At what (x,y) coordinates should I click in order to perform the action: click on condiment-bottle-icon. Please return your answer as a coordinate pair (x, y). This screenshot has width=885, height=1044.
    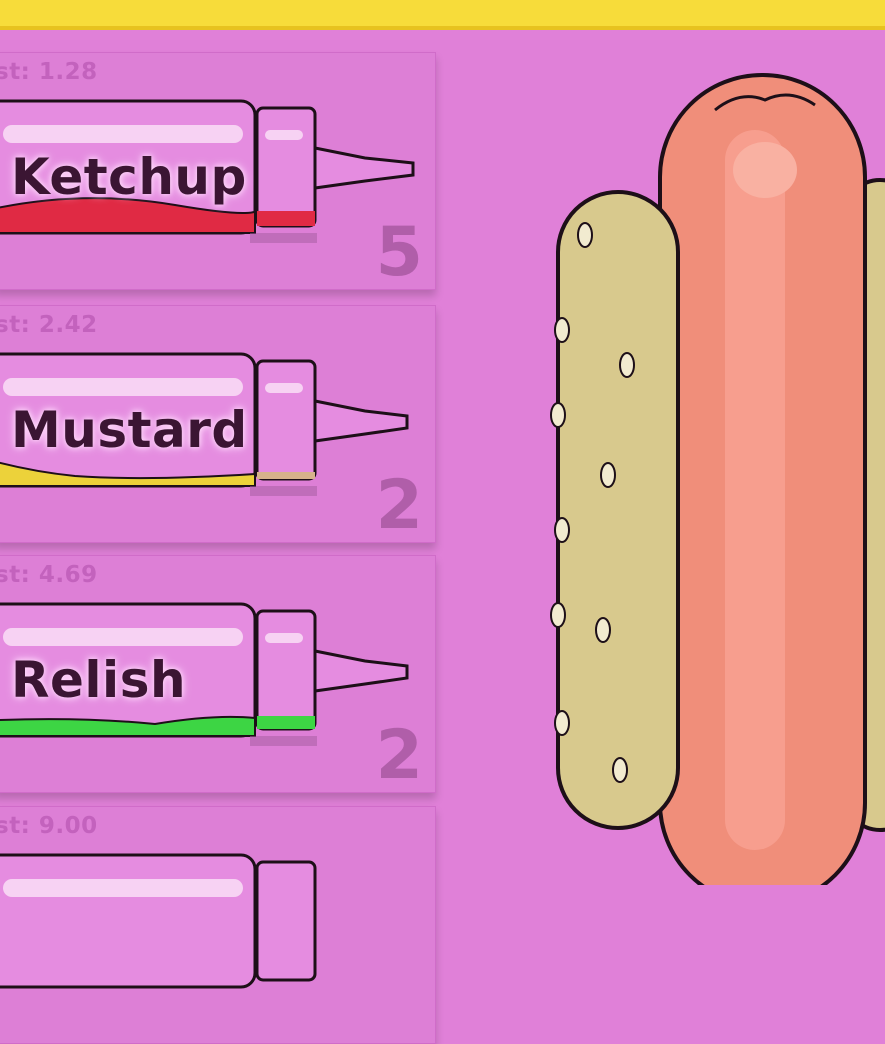
    Looking at the image, I should click on (158, 921).